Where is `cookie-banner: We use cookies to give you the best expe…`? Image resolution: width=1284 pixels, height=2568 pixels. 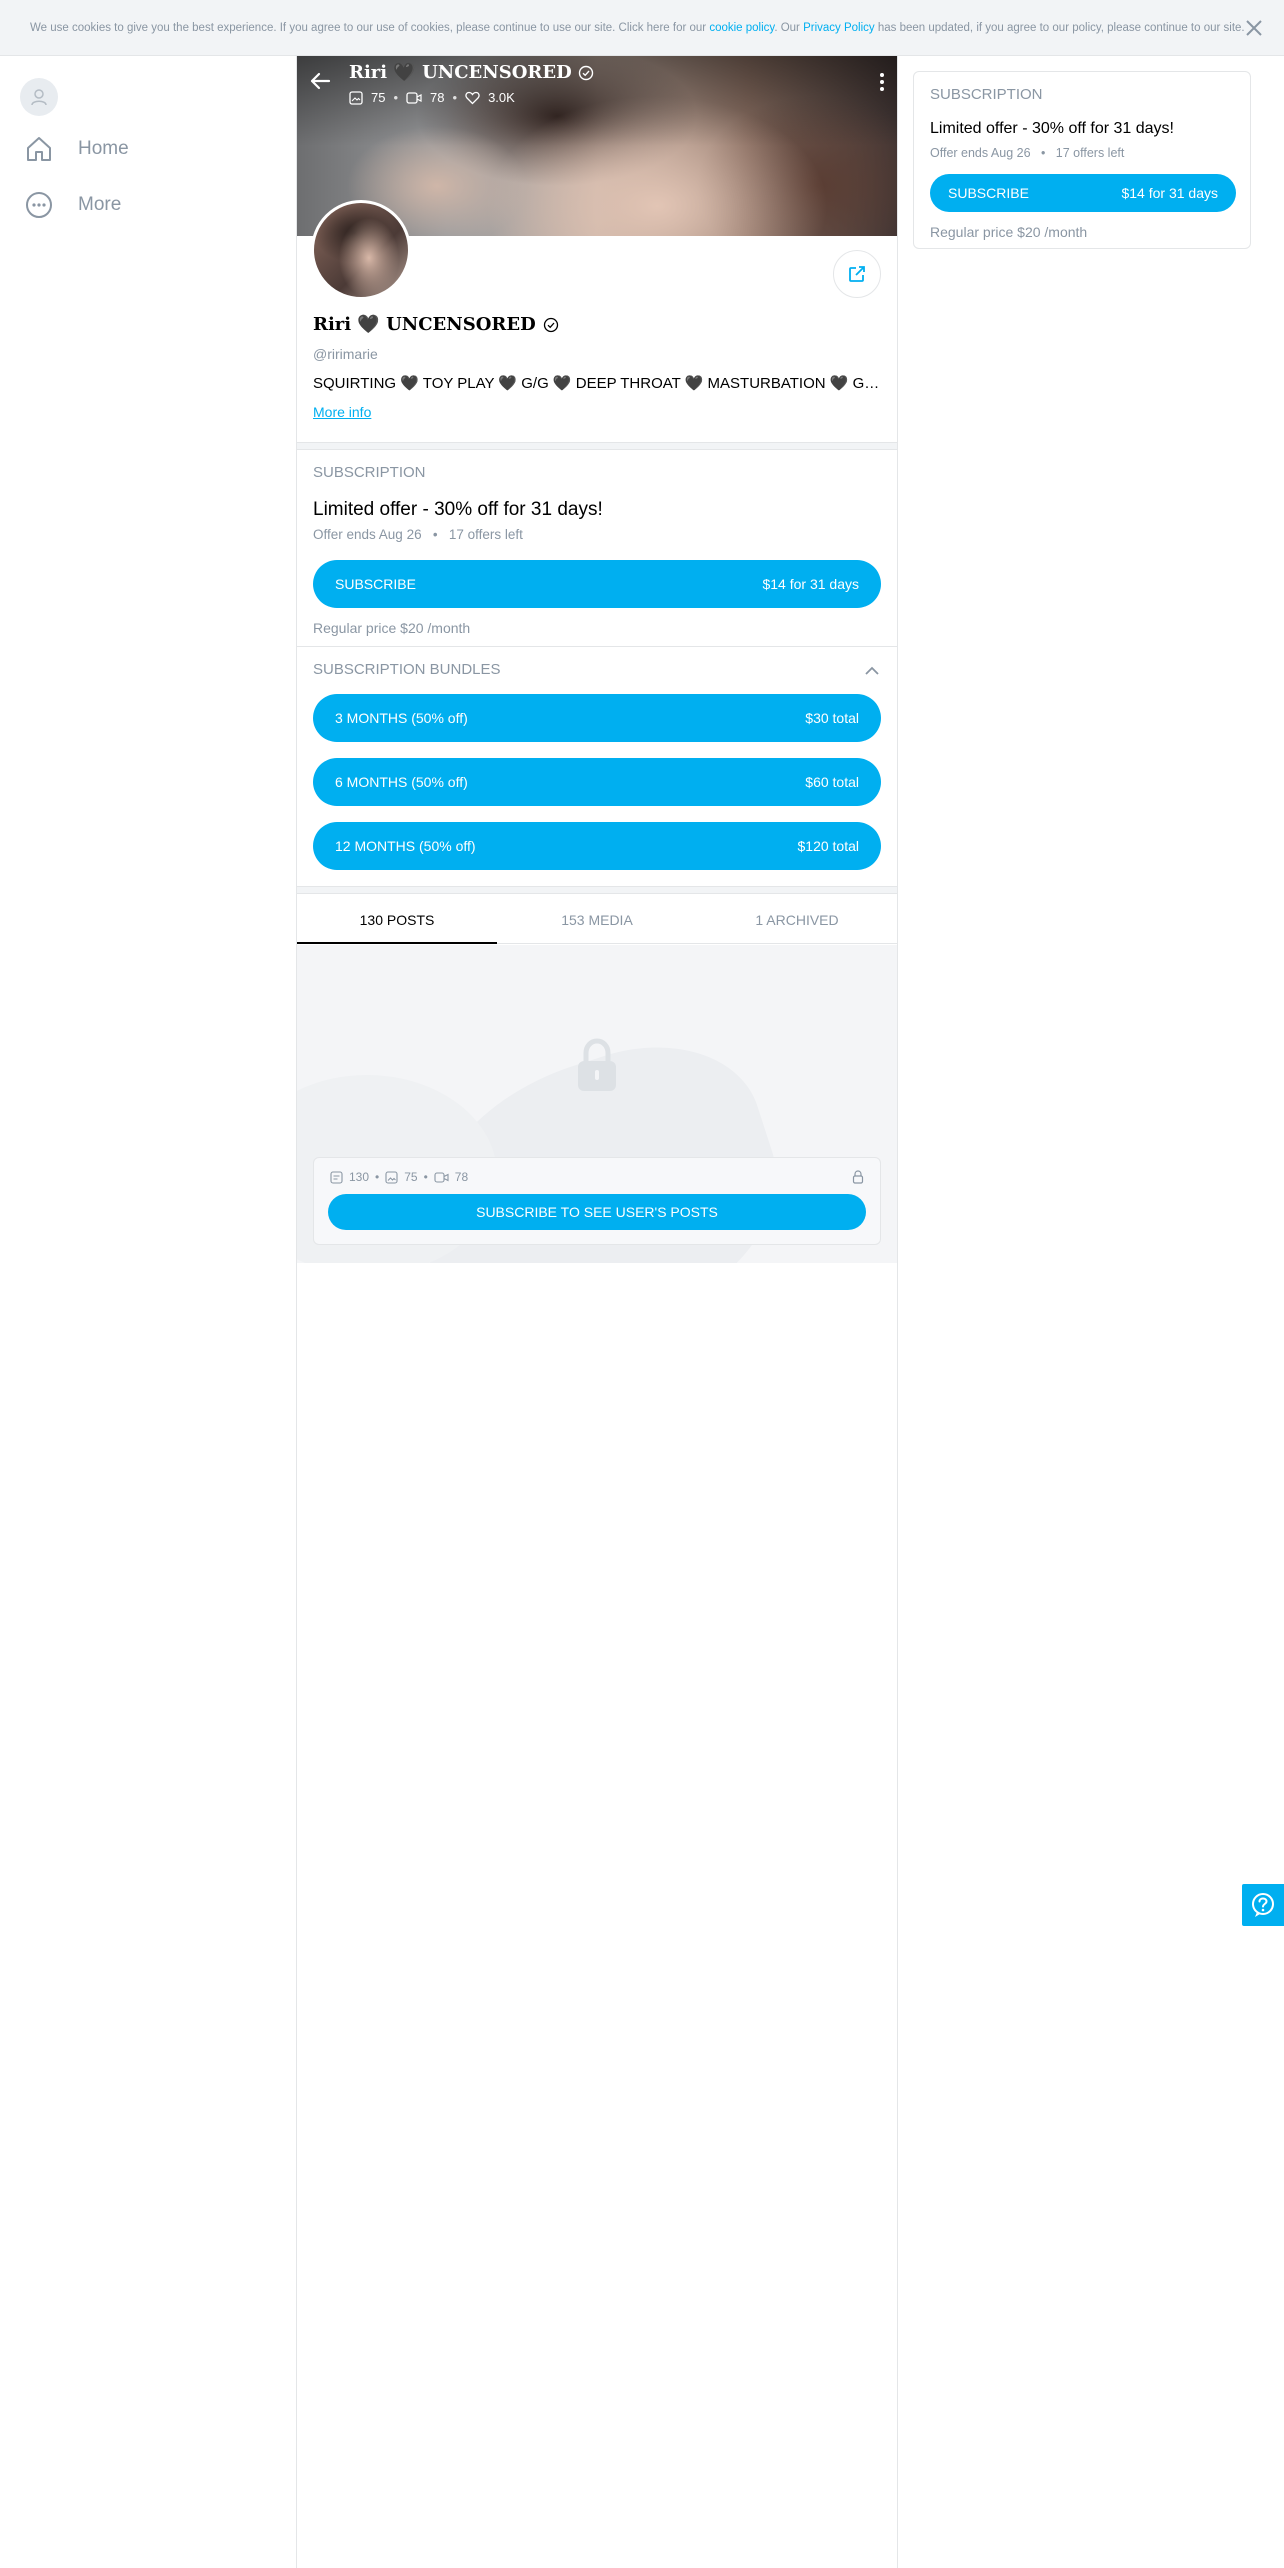 cookie-banner: We use cookies to give you the best expe… is located at coordinates (642, 28).